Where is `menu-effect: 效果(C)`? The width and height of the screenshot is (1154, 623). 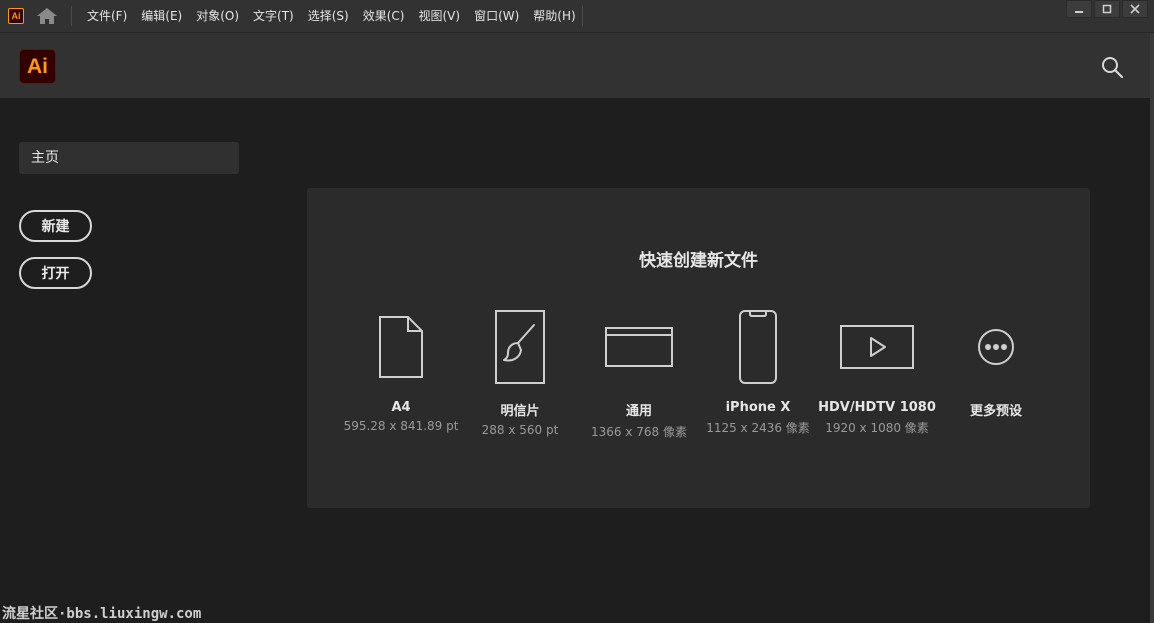 menu-effect: 效果(C) is located at coordinates (384, 16).